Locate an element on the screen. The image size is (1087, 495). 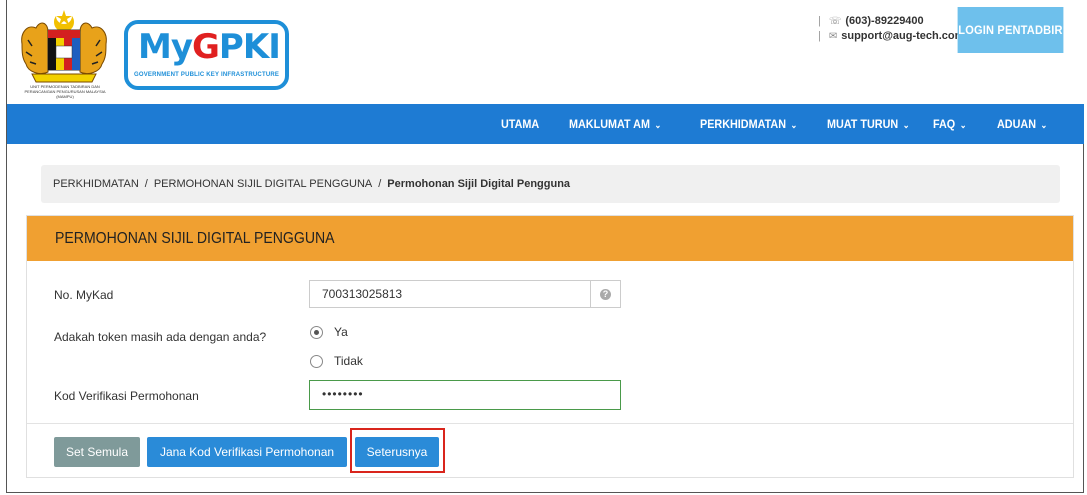
phone-row: | ☏ (603)-89229400 is located at coordinates (871, 21).